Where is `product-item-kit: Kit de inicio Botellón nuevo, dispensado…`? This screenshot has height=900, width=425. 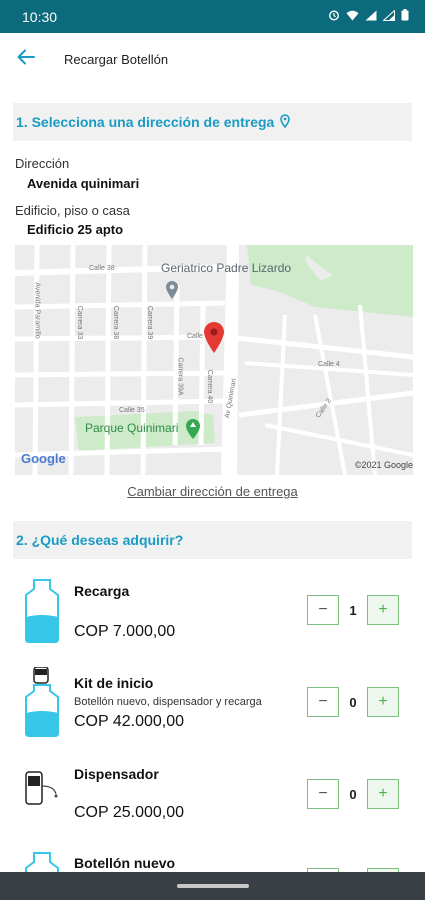
product-item-kit: Kit de inicio Botellón nuevo, dispensado… is located at coordinates (212, 705).